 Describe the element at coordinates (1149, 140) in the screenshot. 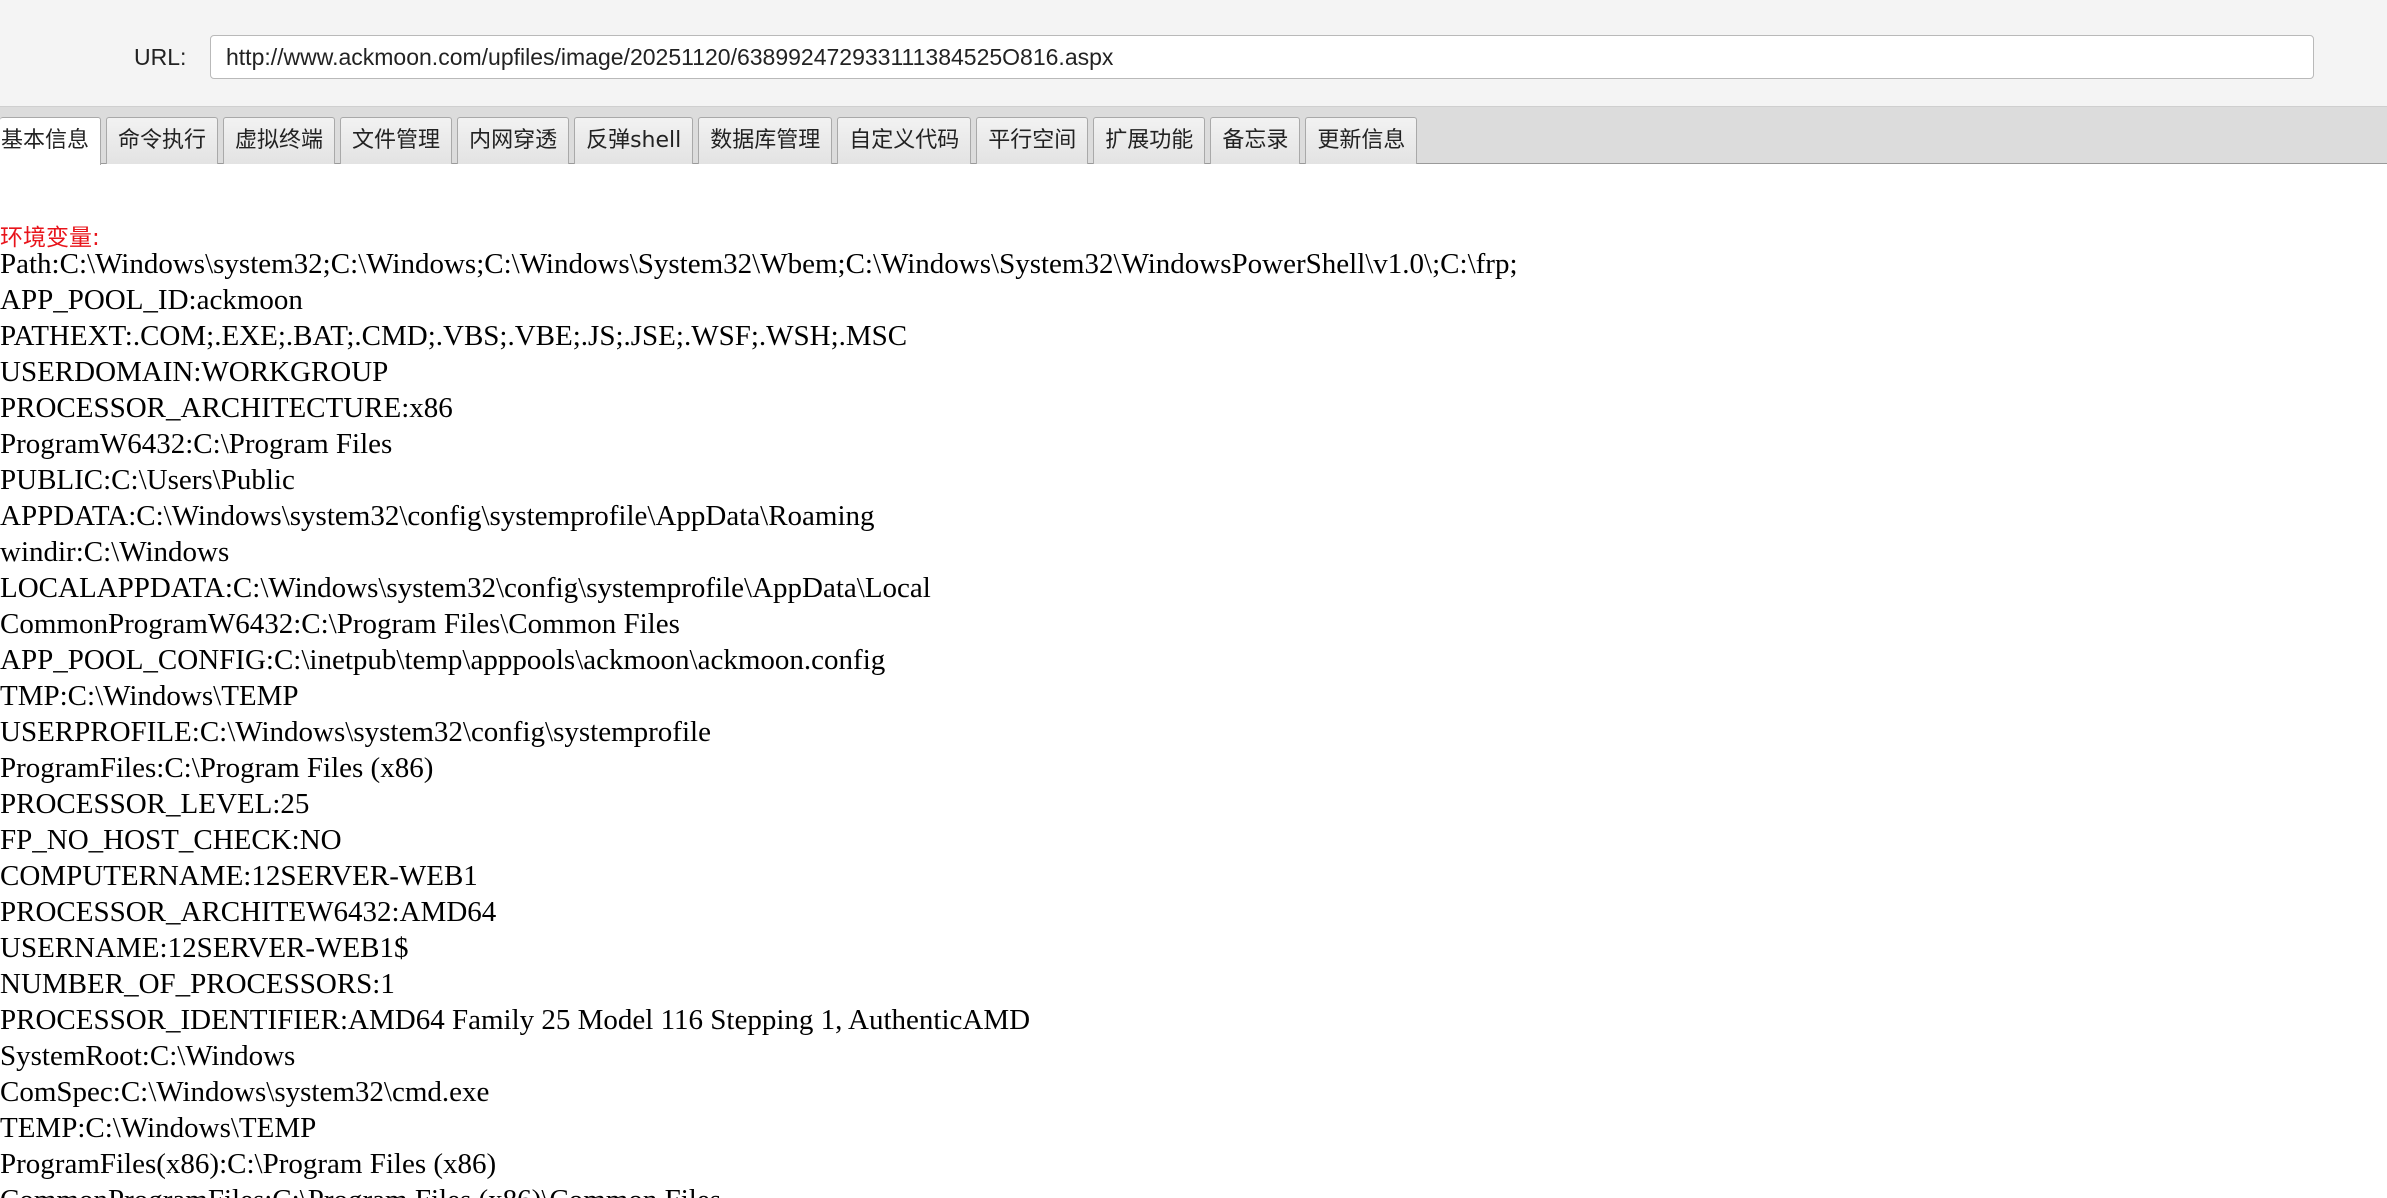

I see `tab-9: 扩展功能` at that location.